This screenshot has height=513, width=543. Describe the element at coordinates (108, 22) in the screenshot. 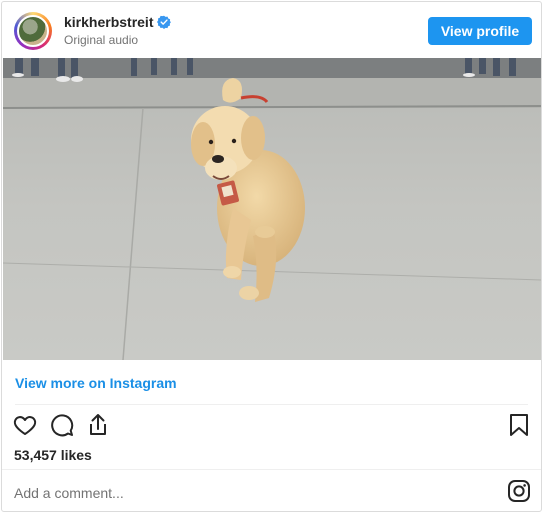

I see `username-text: kirkherbstreit` at that location.